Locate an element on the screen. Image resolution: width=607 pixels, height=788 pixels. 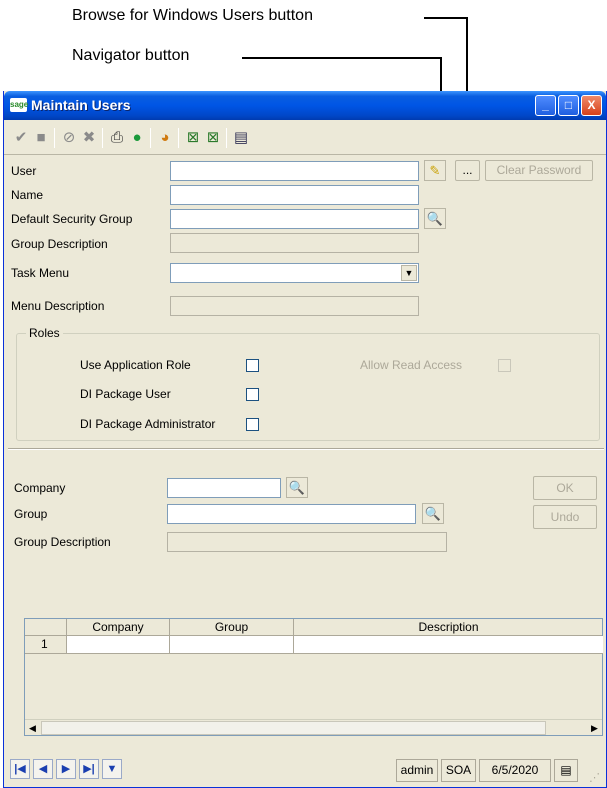
company-lookup-button: 🔍 is located at coordinates (297, 487).